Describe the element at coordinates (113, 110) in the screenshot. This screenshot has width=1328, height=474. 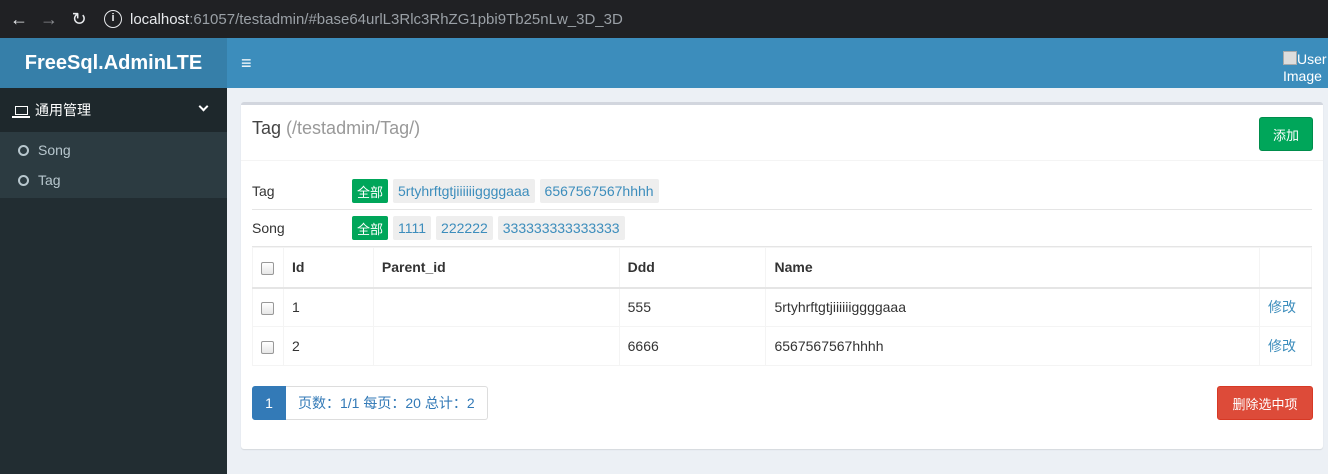
I see `sidebar-group-general: 通用管理` at that location.